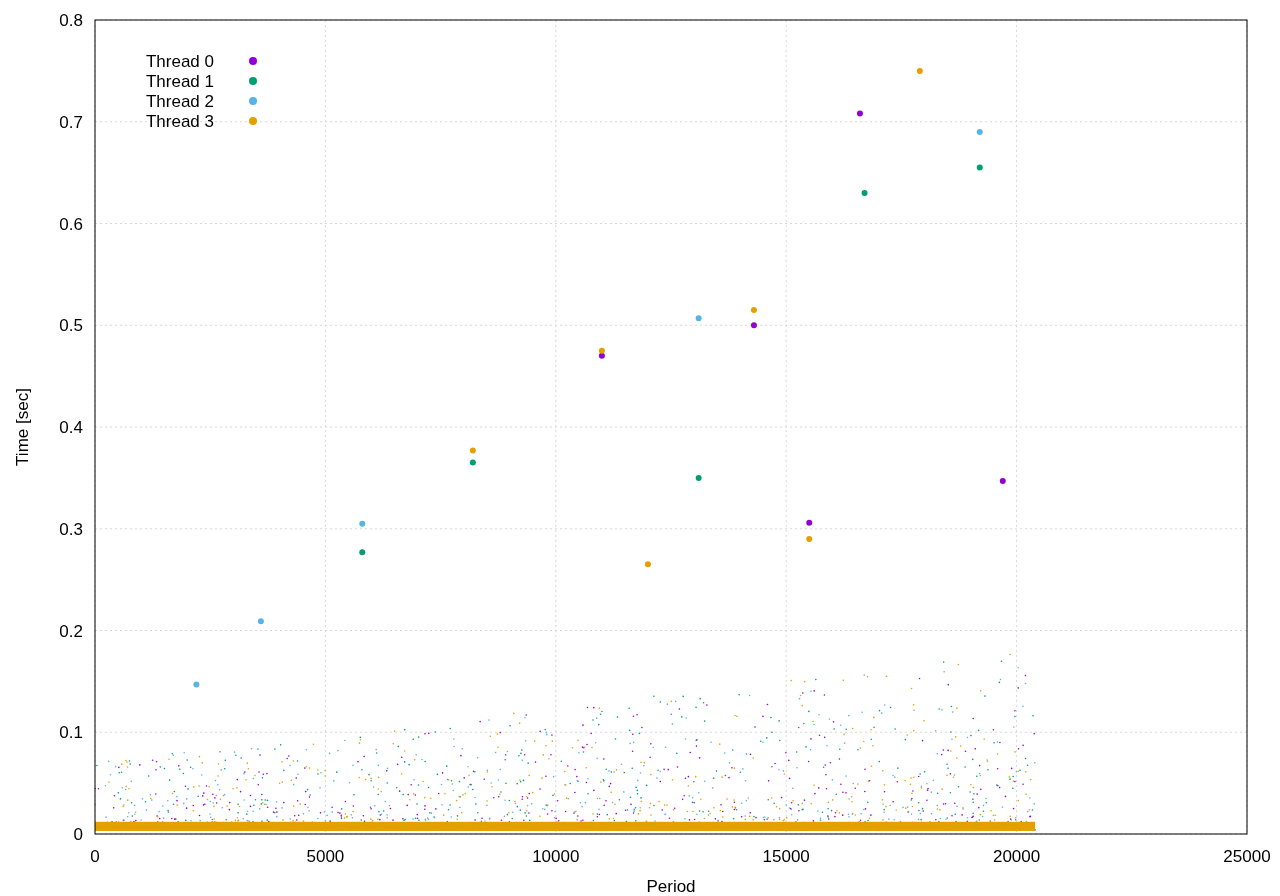 Image resolution: width=1280 pixels, height=896 pixels. Describe the element at coordinates (71, 631) in the screenshot. I see `tick-label: 0.2` at that location.